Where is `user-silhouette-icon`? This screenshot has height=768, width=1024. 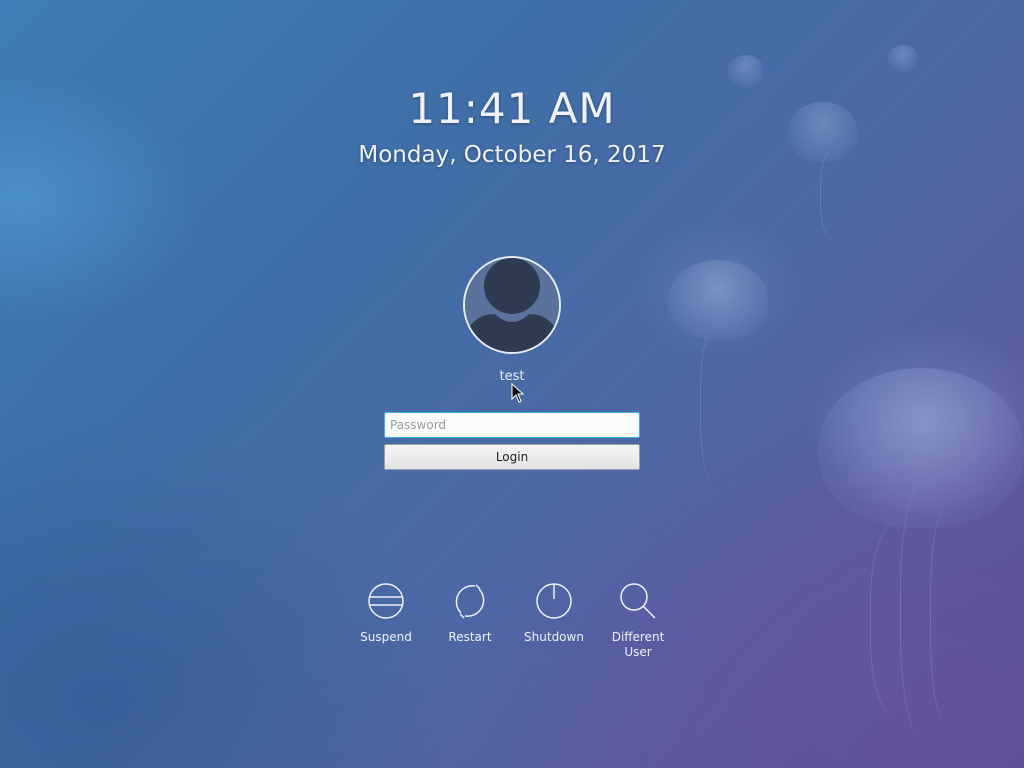
user-silhouette-icon is located at coordinates (512, 305).